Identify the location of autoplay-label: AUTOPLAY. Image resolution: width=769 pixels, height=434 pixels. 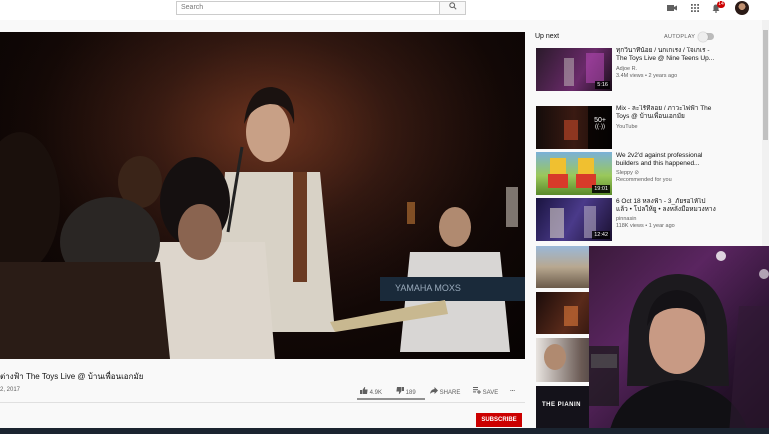
(680, 37).